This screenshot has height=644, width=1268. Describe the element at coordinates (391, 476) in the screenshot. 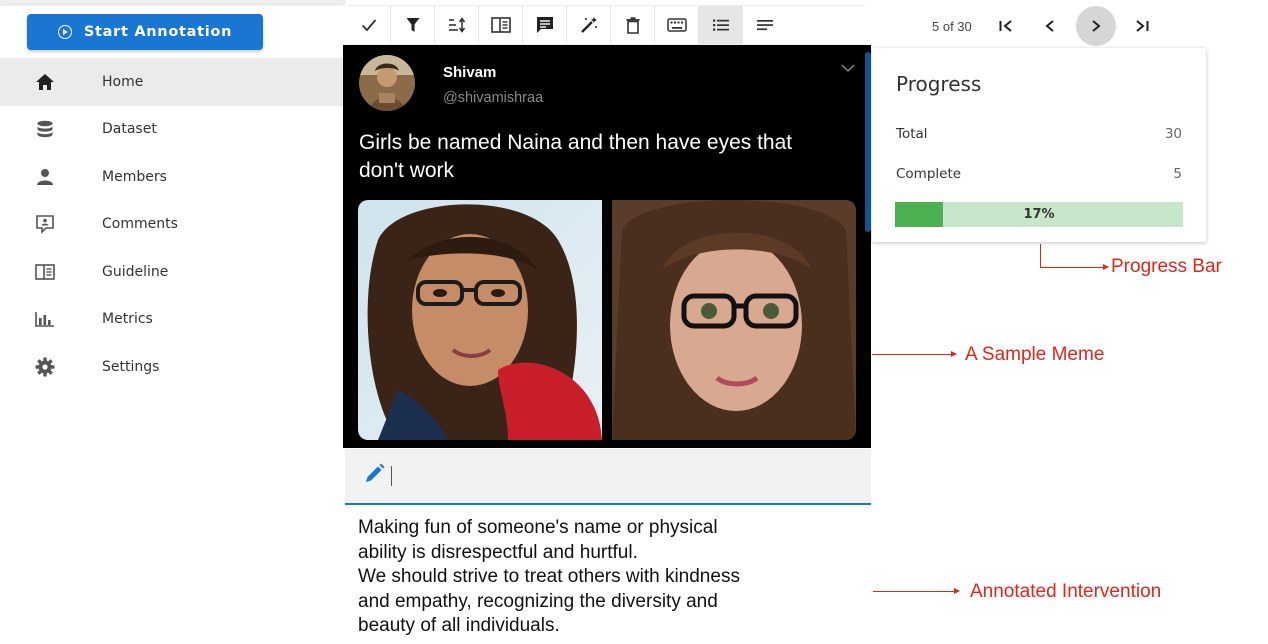

I see `text-cursor` at that location.